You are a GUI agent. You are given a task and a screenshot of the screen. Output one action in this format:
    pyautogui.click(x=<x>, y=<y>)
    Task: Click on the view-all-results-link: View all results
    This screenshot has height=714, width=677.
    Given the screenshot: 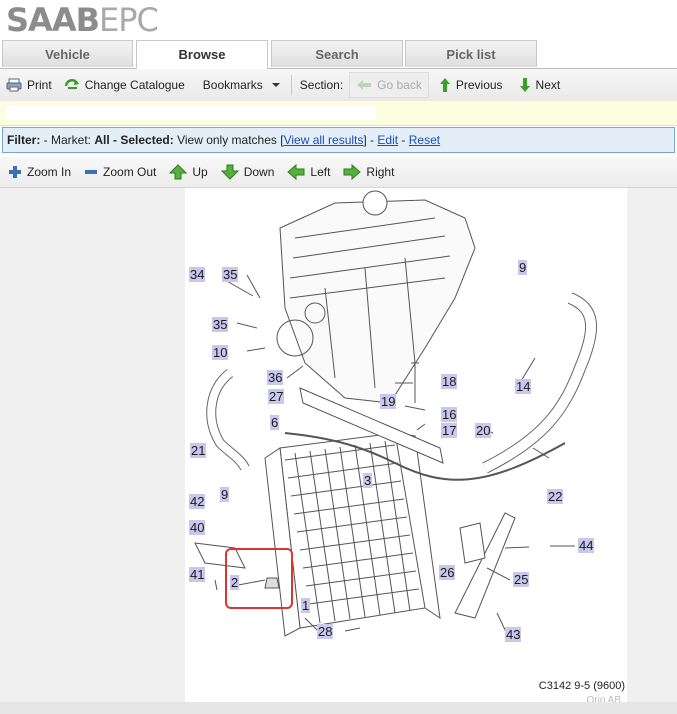 What is the action you would take?
    pyautogui.click(x=324, y=140)
    